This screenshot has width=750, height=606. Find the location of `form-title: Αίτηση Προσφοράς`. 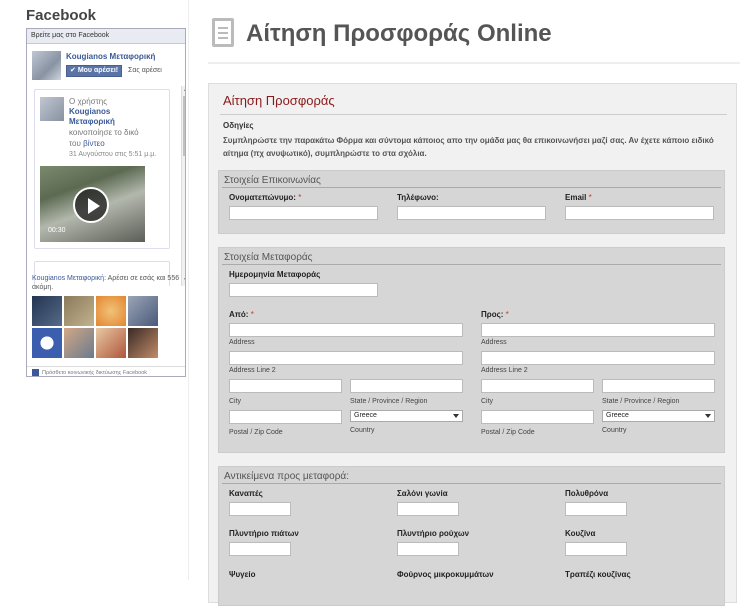

form-title: Αίτηση Προσφοράς is located at coordinates (279, 100).